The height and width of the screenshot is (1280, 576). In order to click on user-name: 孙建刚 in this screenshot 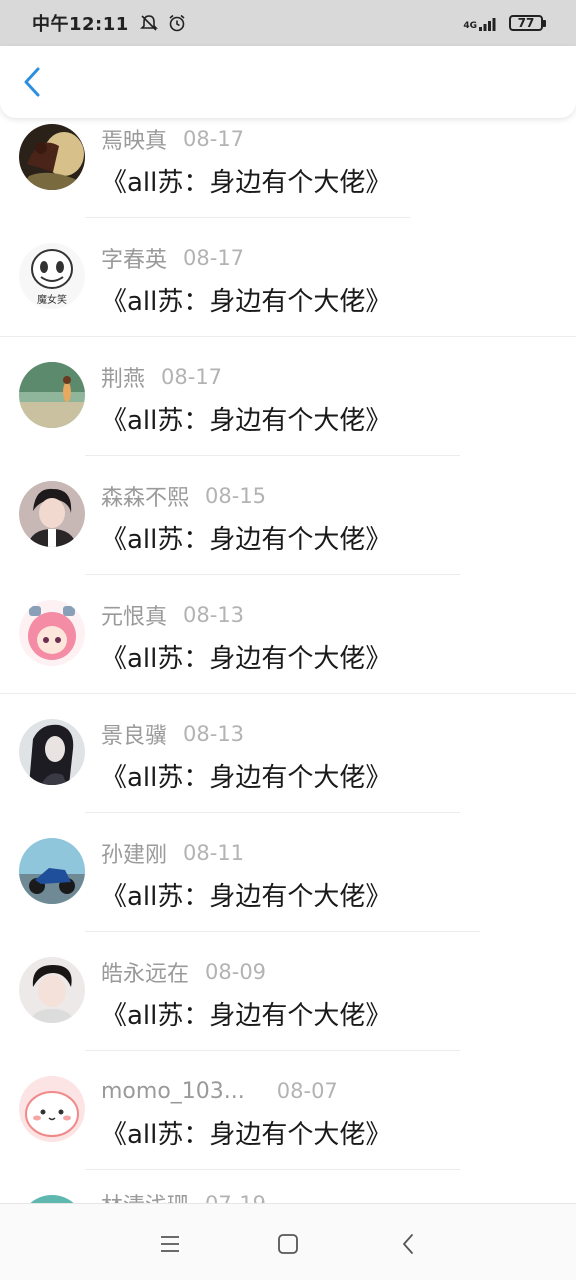, I will do `click(134, 853)`.